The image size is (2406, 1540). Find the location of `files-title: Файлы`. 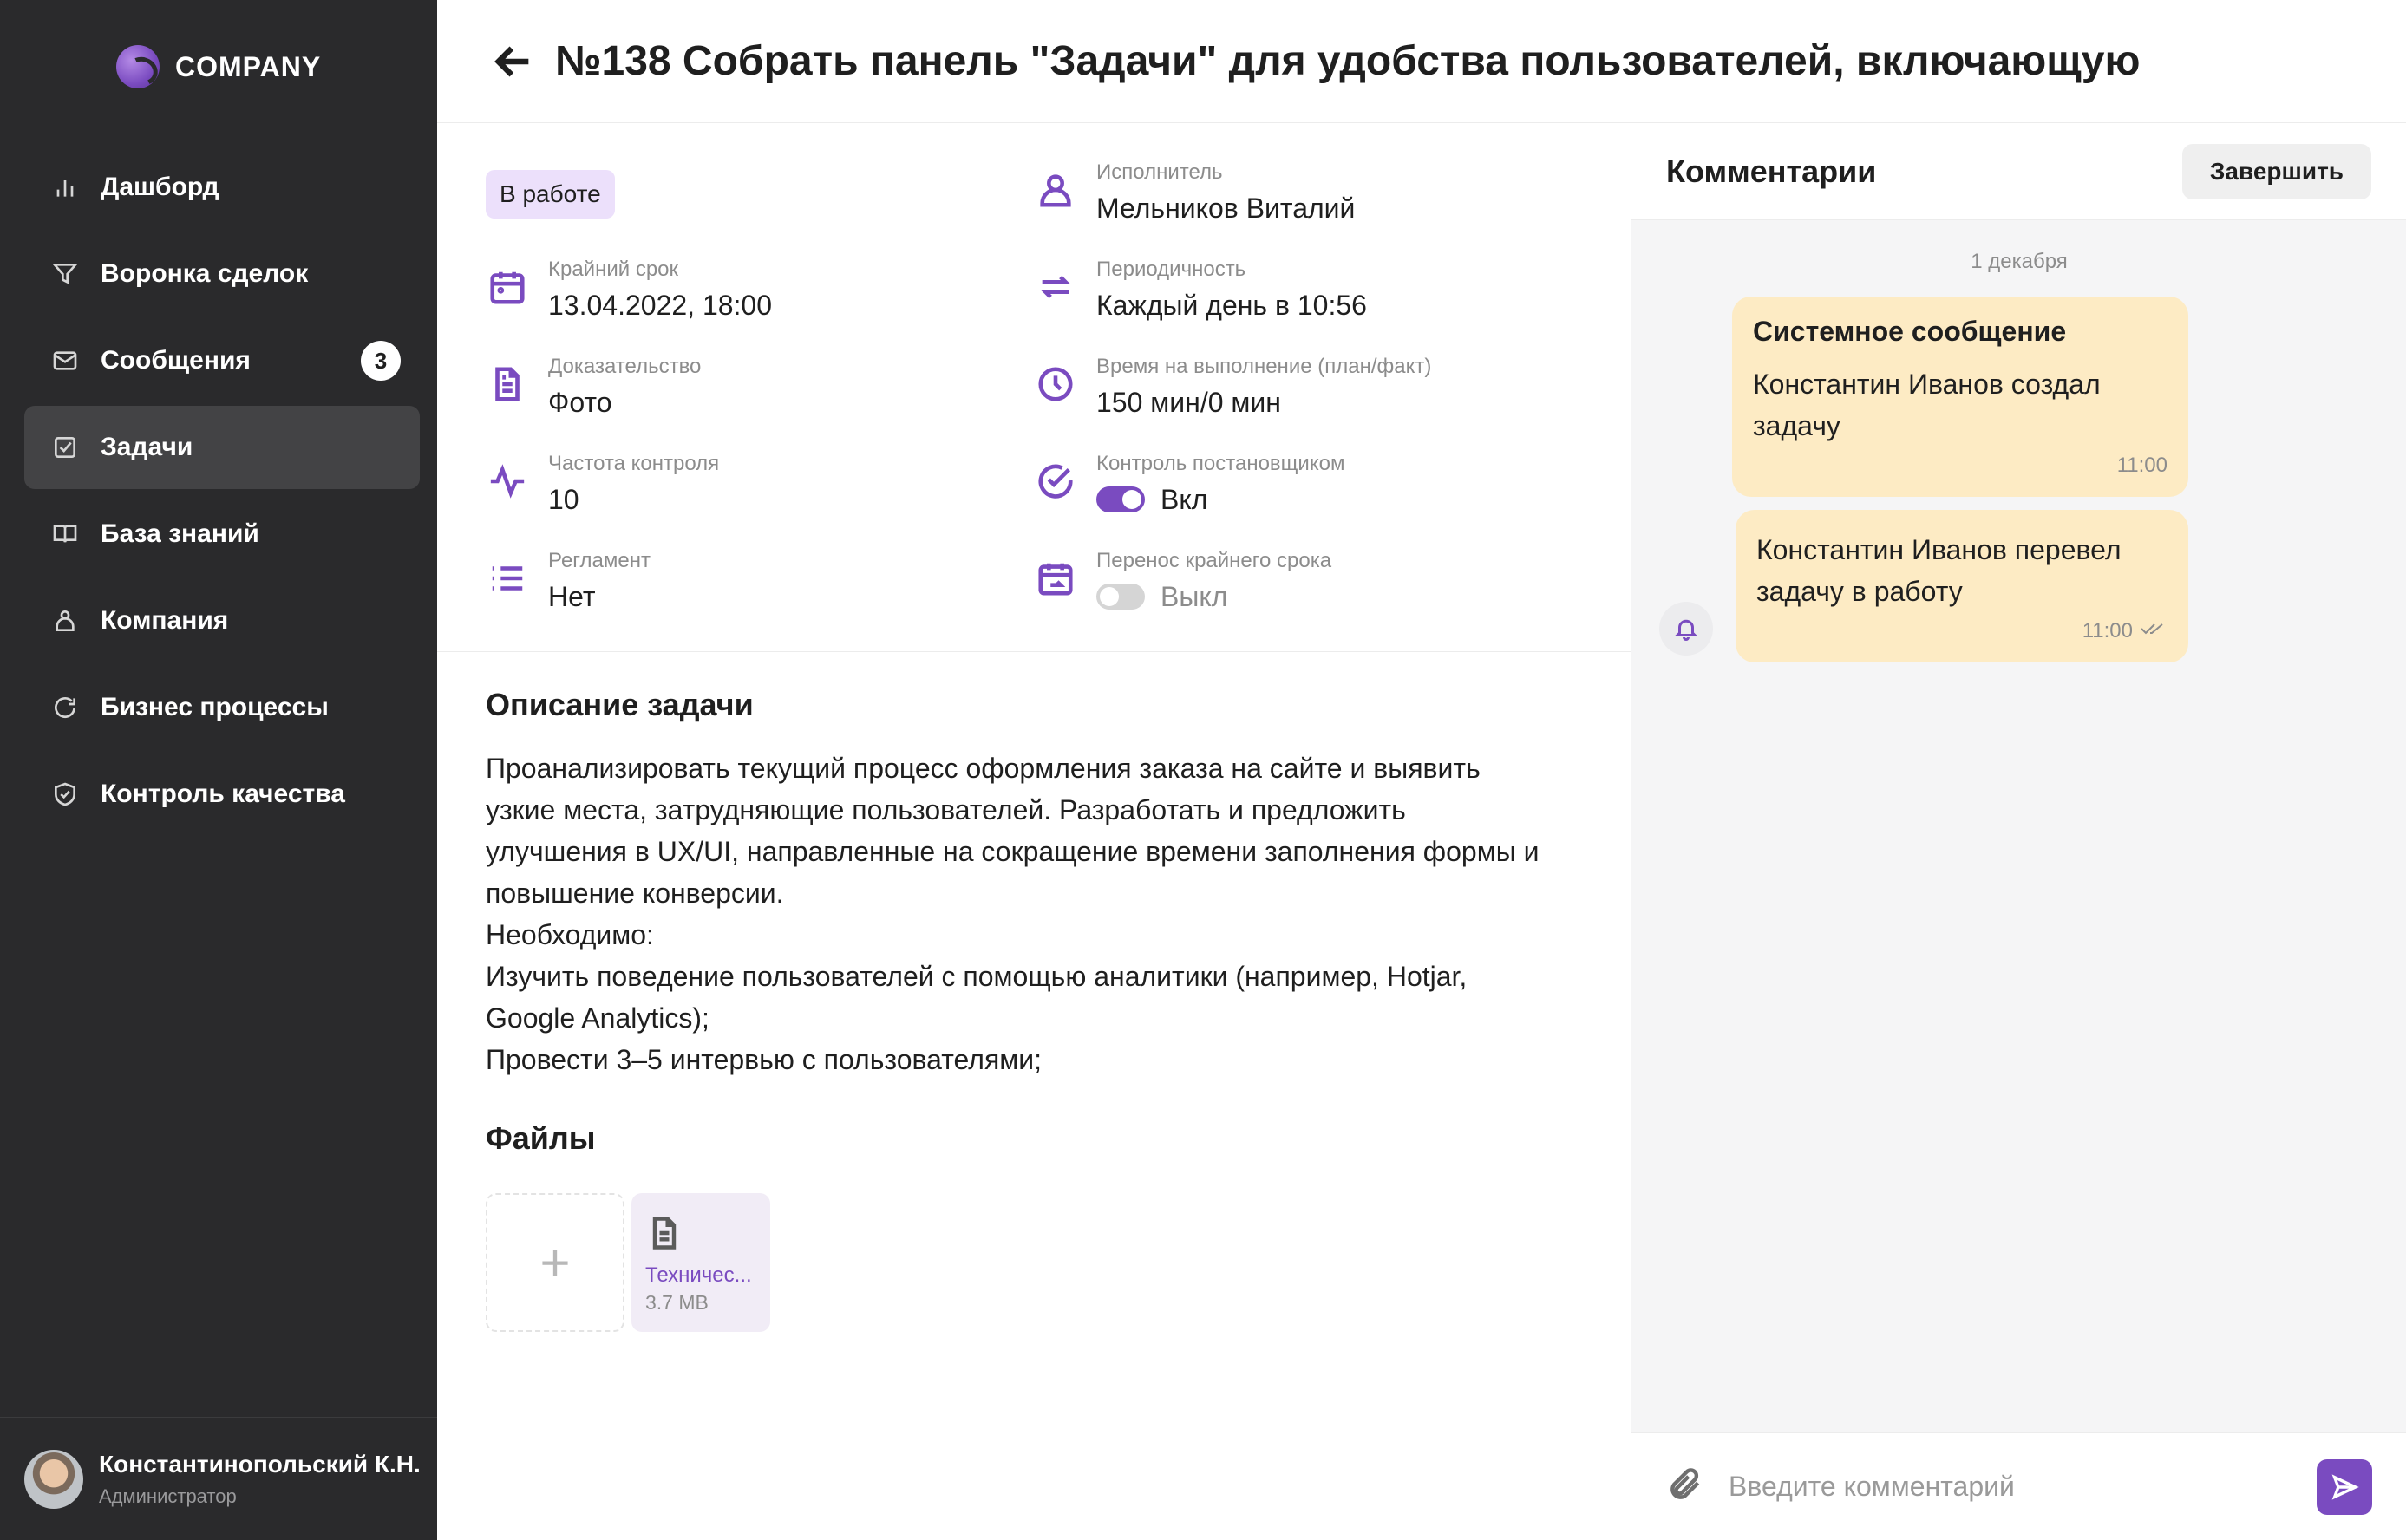

files-title: Файлы is located at coordinates (541, 1138).